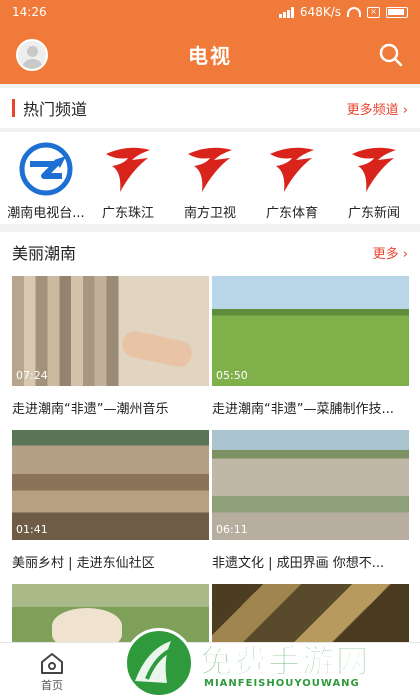 The width and height of the screenshot is (420, 700). I want to click on no-sim-icon: ×, so click(373, 12).